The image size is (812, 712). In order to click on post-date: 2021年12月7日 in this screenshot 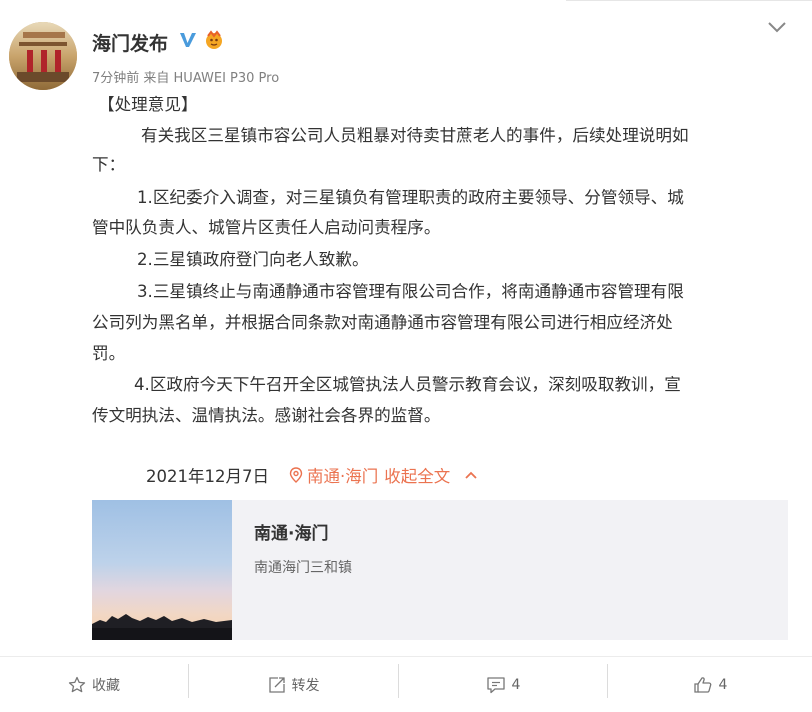, I will do `click(207, 476)`.